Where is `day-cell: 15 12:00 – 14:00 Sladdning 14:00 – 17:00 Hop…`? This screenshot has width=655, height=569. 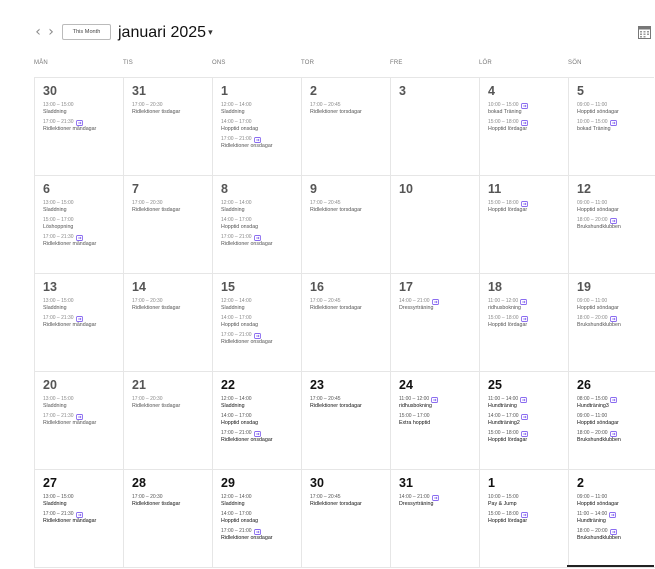
day-cell: 15 12:00 – 14:00 Sladdning 14:00 – 17:00 Hop… is located at coordinates (257, 323).